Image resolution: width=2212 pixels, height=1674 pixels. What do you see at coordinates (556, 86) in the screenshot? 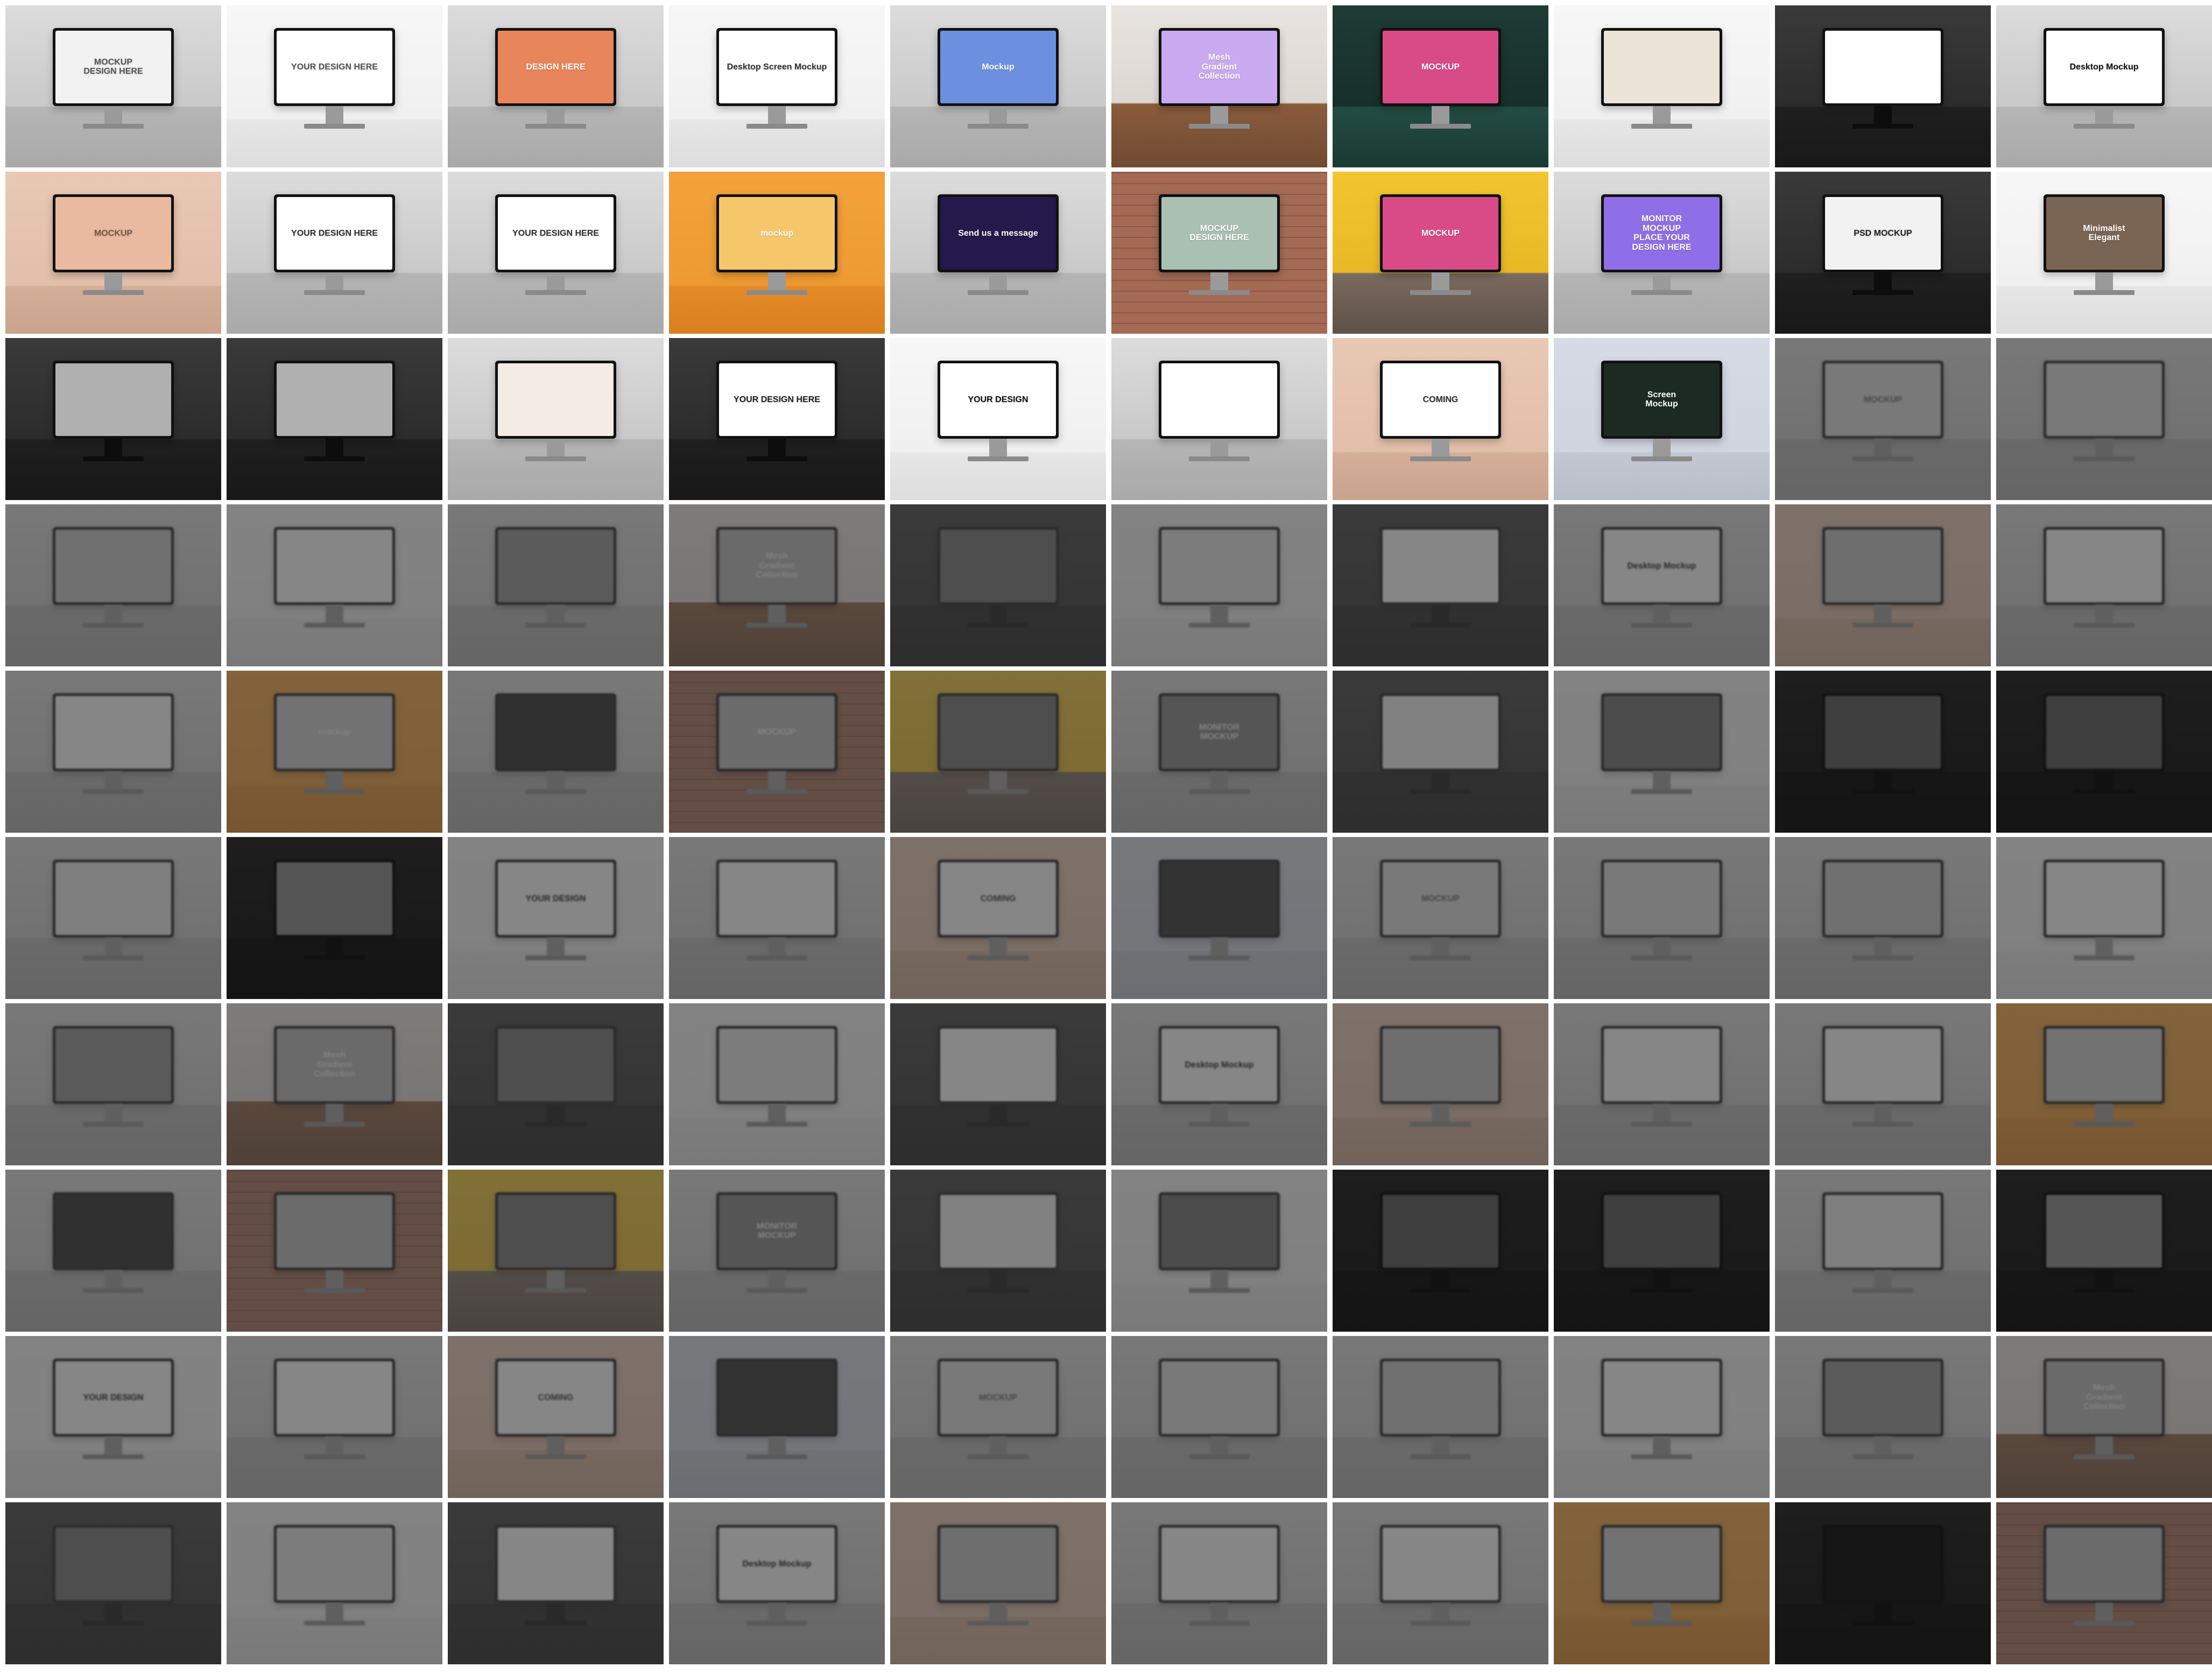
I see `mockup-thumbnail: DESIGN HERE` at bounding box center [556, 86].